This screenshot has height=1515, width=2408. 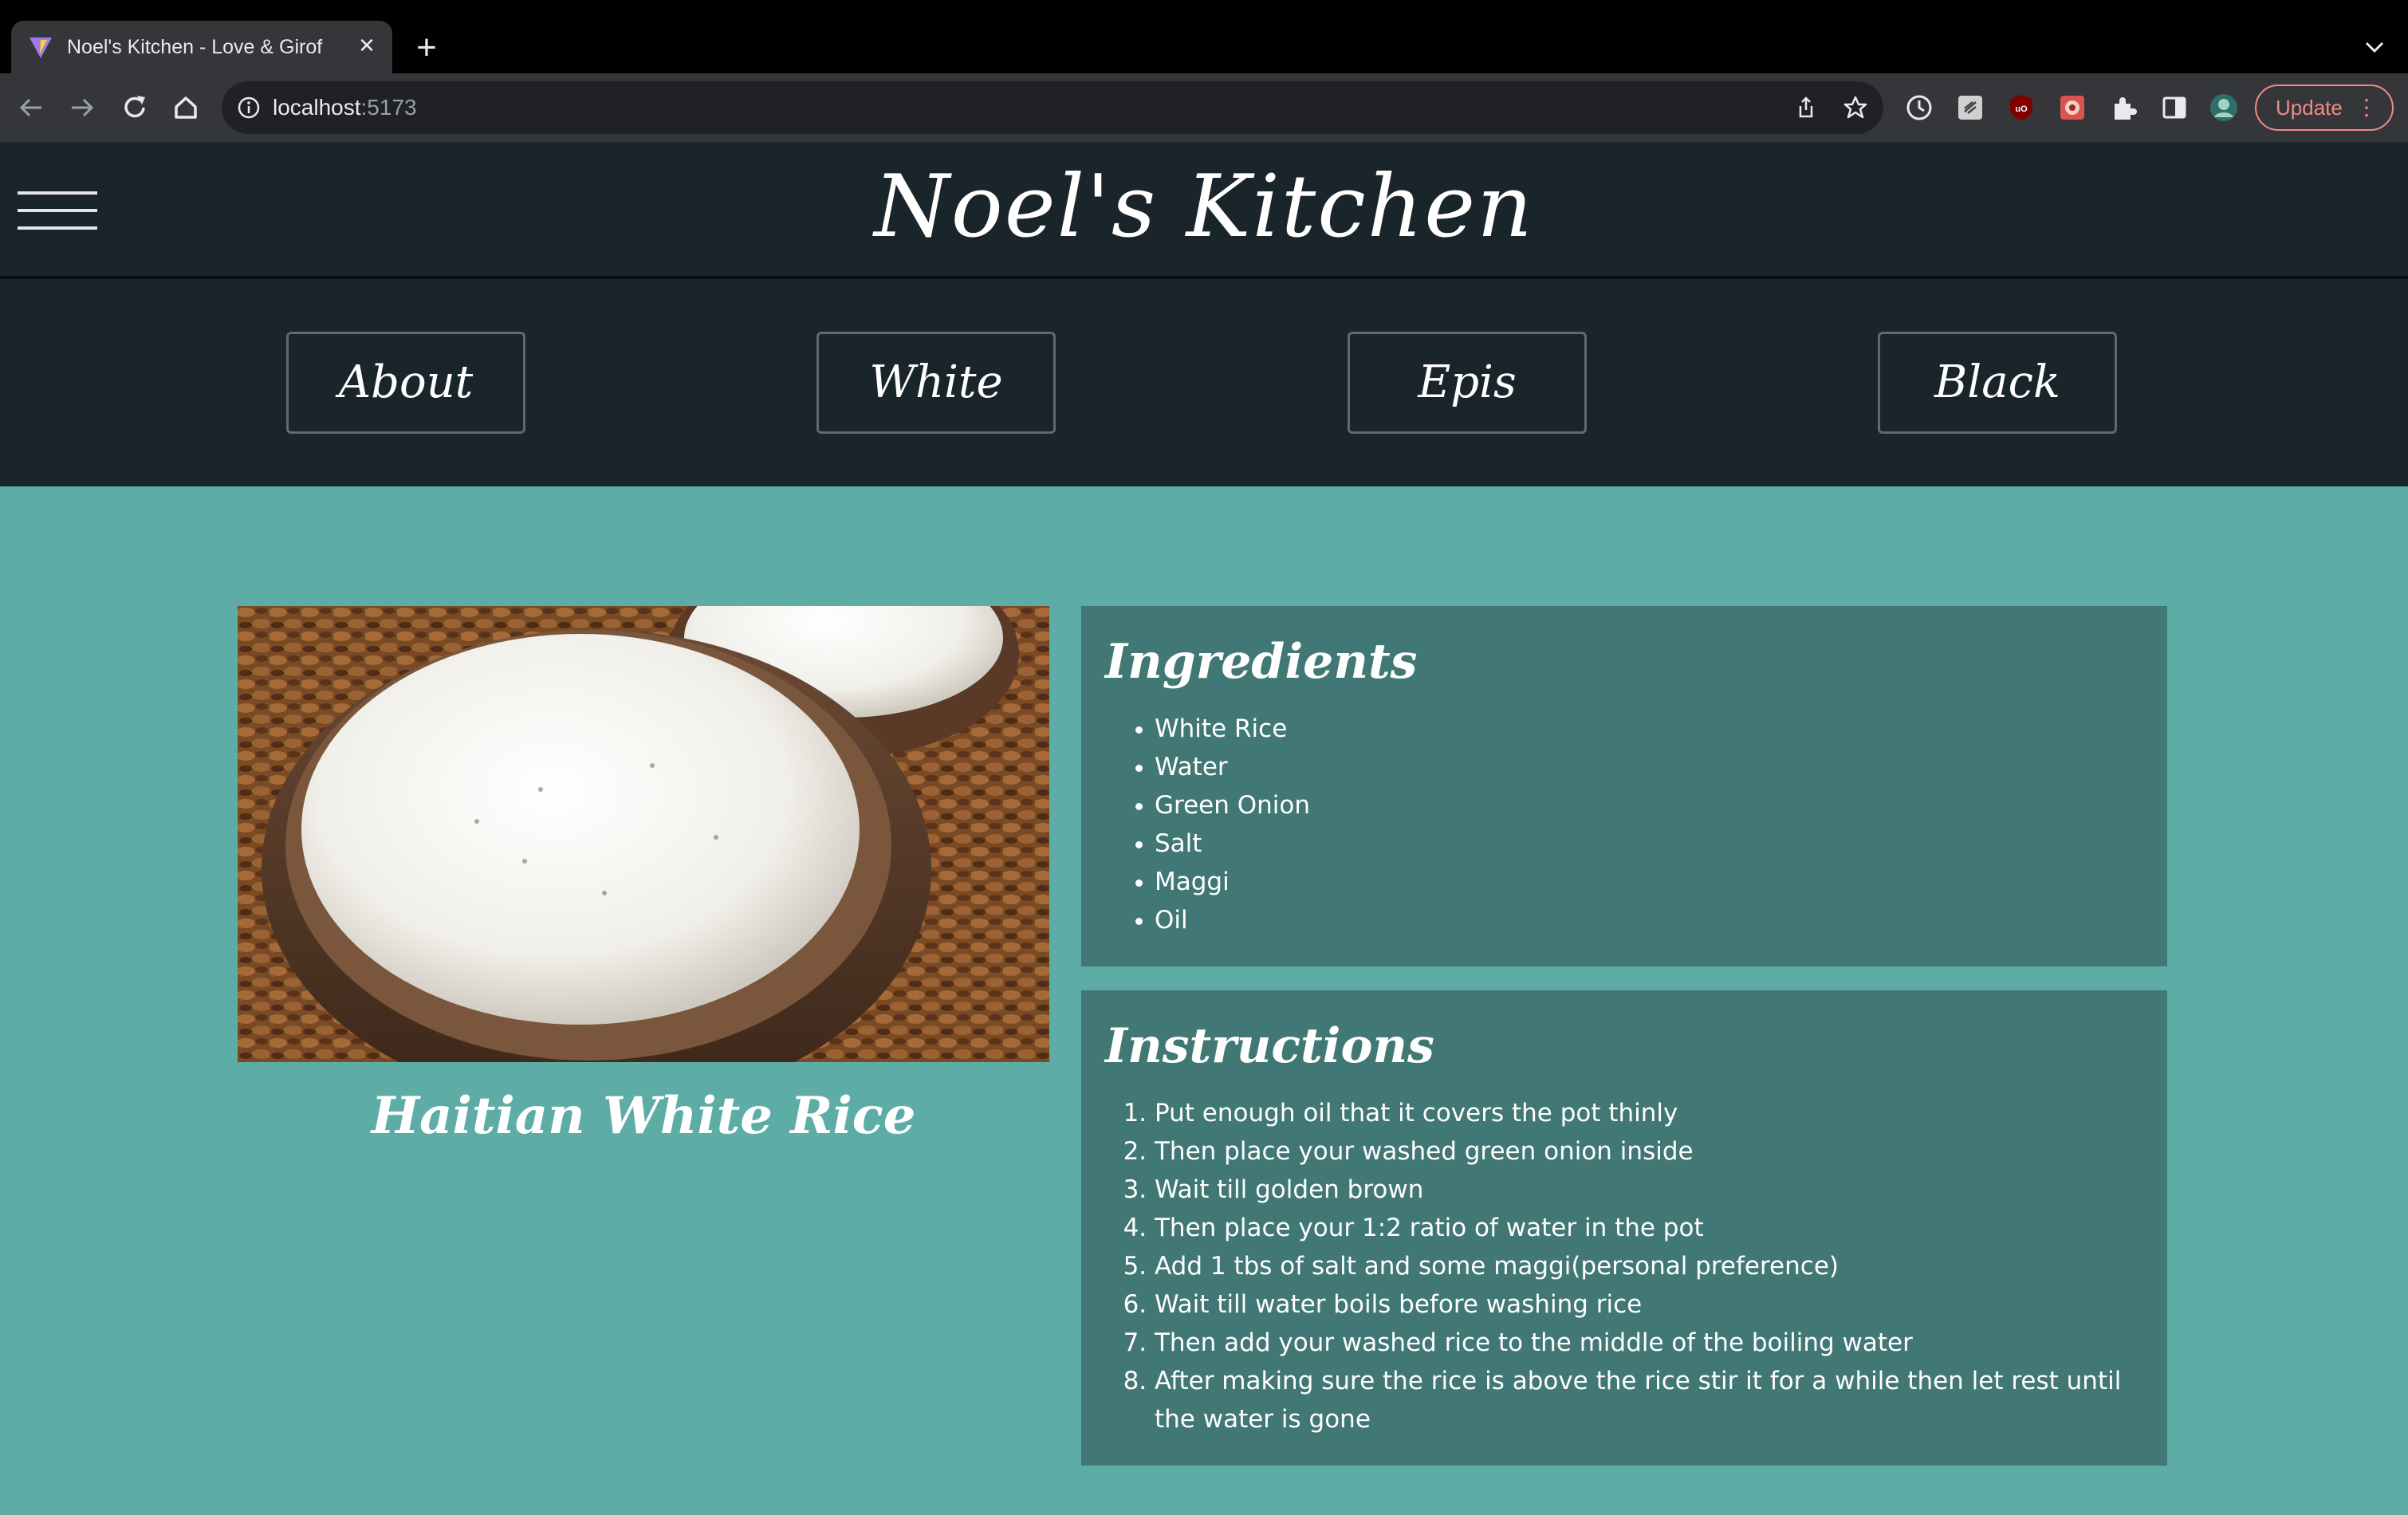 I want to click on menu-kebab-icon: ⋮, so click(x=2366, y=108).